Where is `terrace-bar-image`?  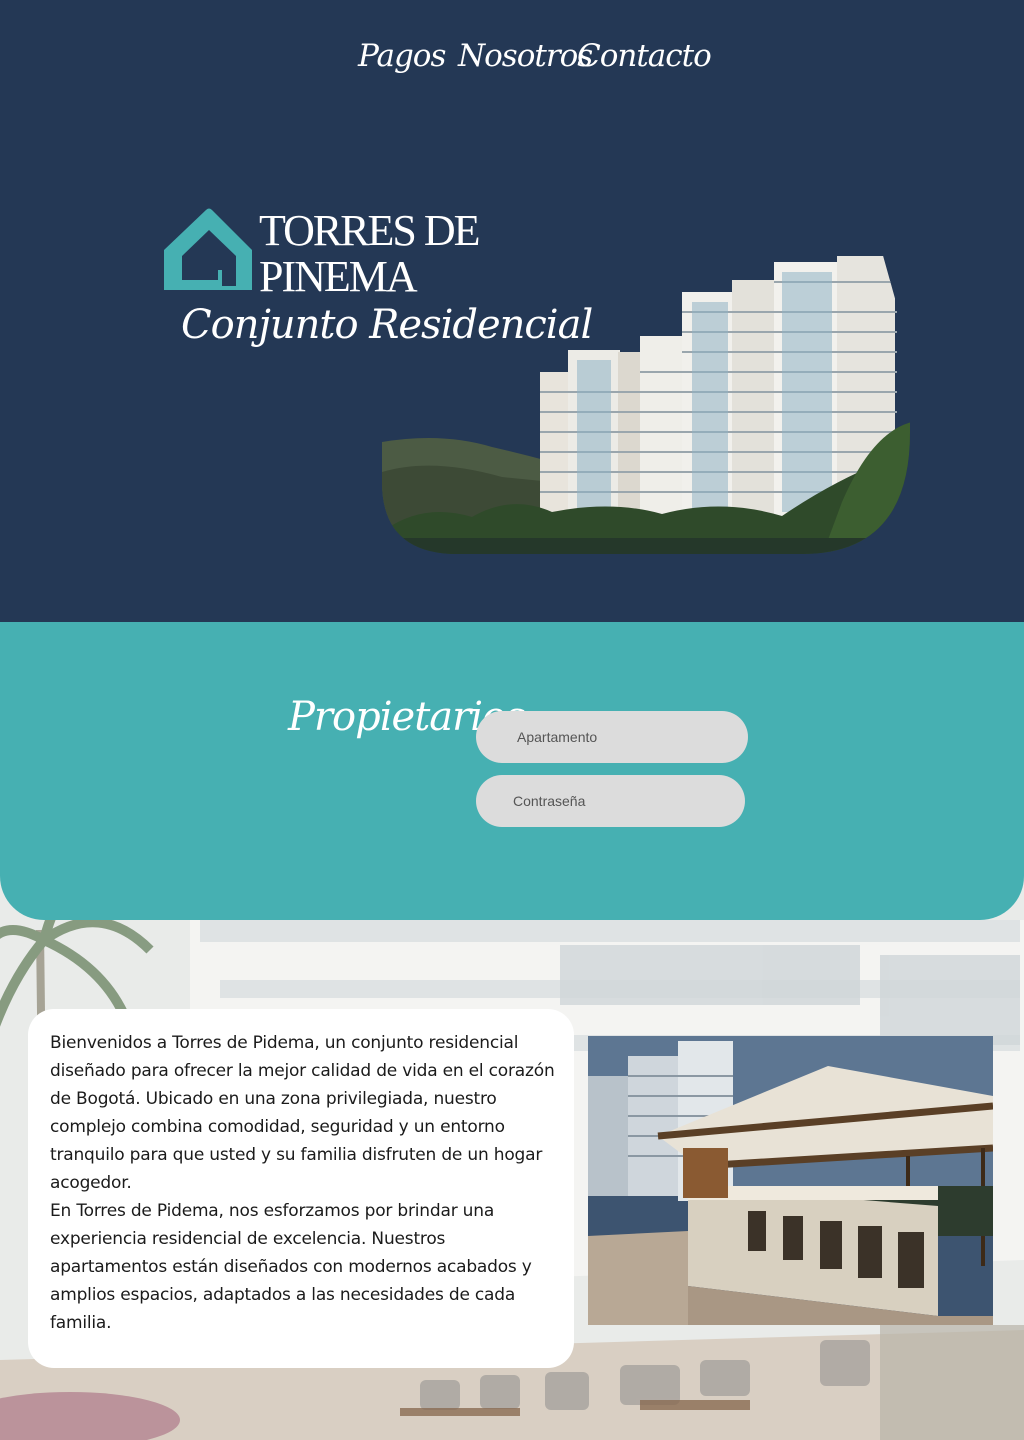 terrace-bar-image is located at coordinates (790, 1180).